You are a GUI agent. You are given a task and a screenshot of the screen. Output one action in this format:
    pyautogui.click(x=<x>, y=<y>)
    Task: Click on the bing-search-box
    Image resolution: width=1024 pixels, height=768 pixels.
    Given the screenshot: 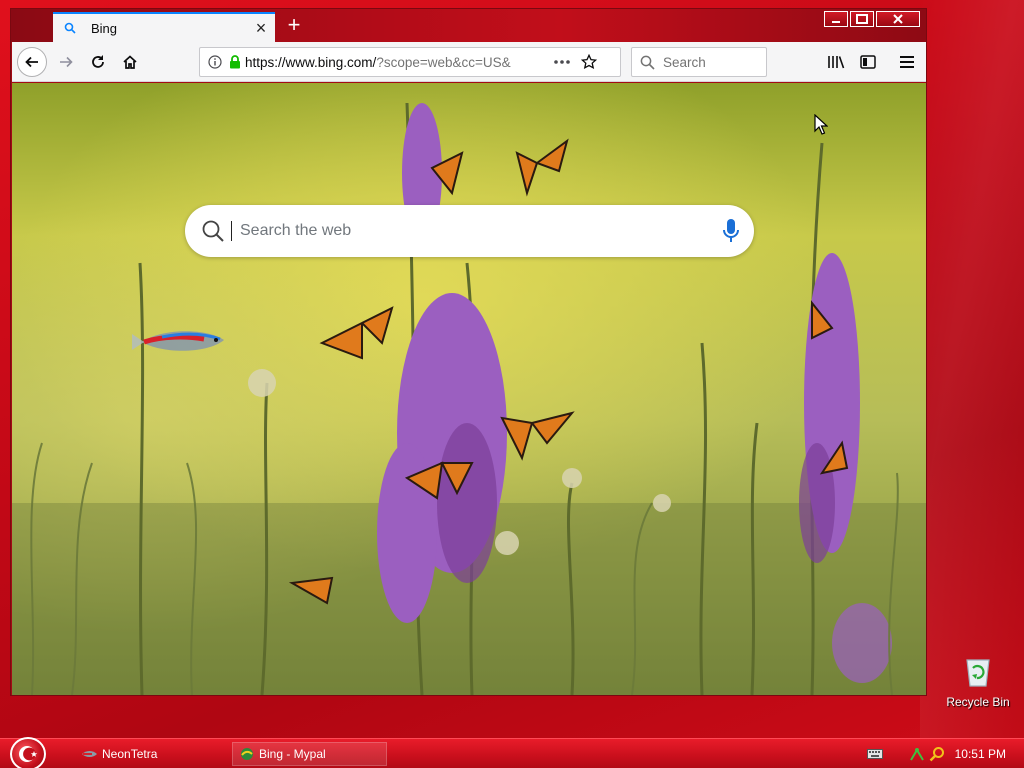 What is the action you would take?
    pyautogui.click(x=469, y=231)
    